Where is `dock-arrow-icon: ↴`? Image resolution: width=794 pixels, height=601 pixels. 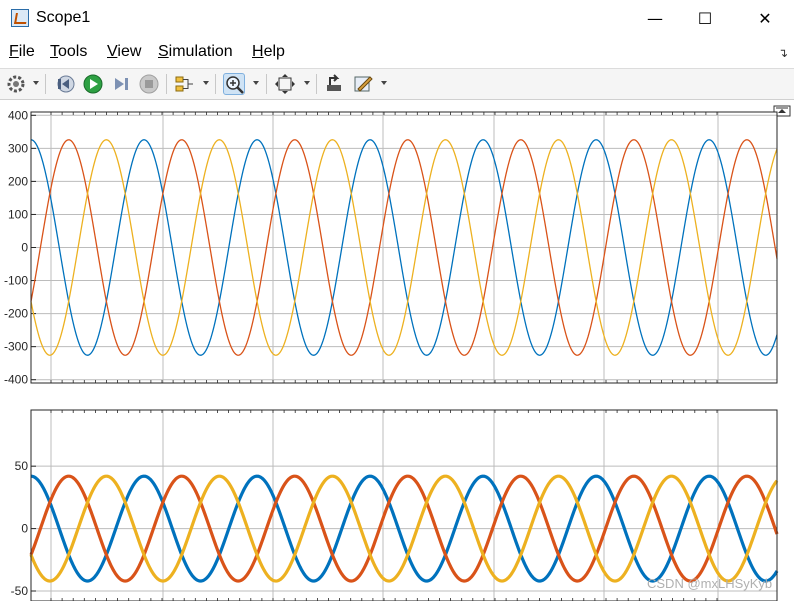 dock-arrow-icon: ↴ is located at coordinates (783, 53).